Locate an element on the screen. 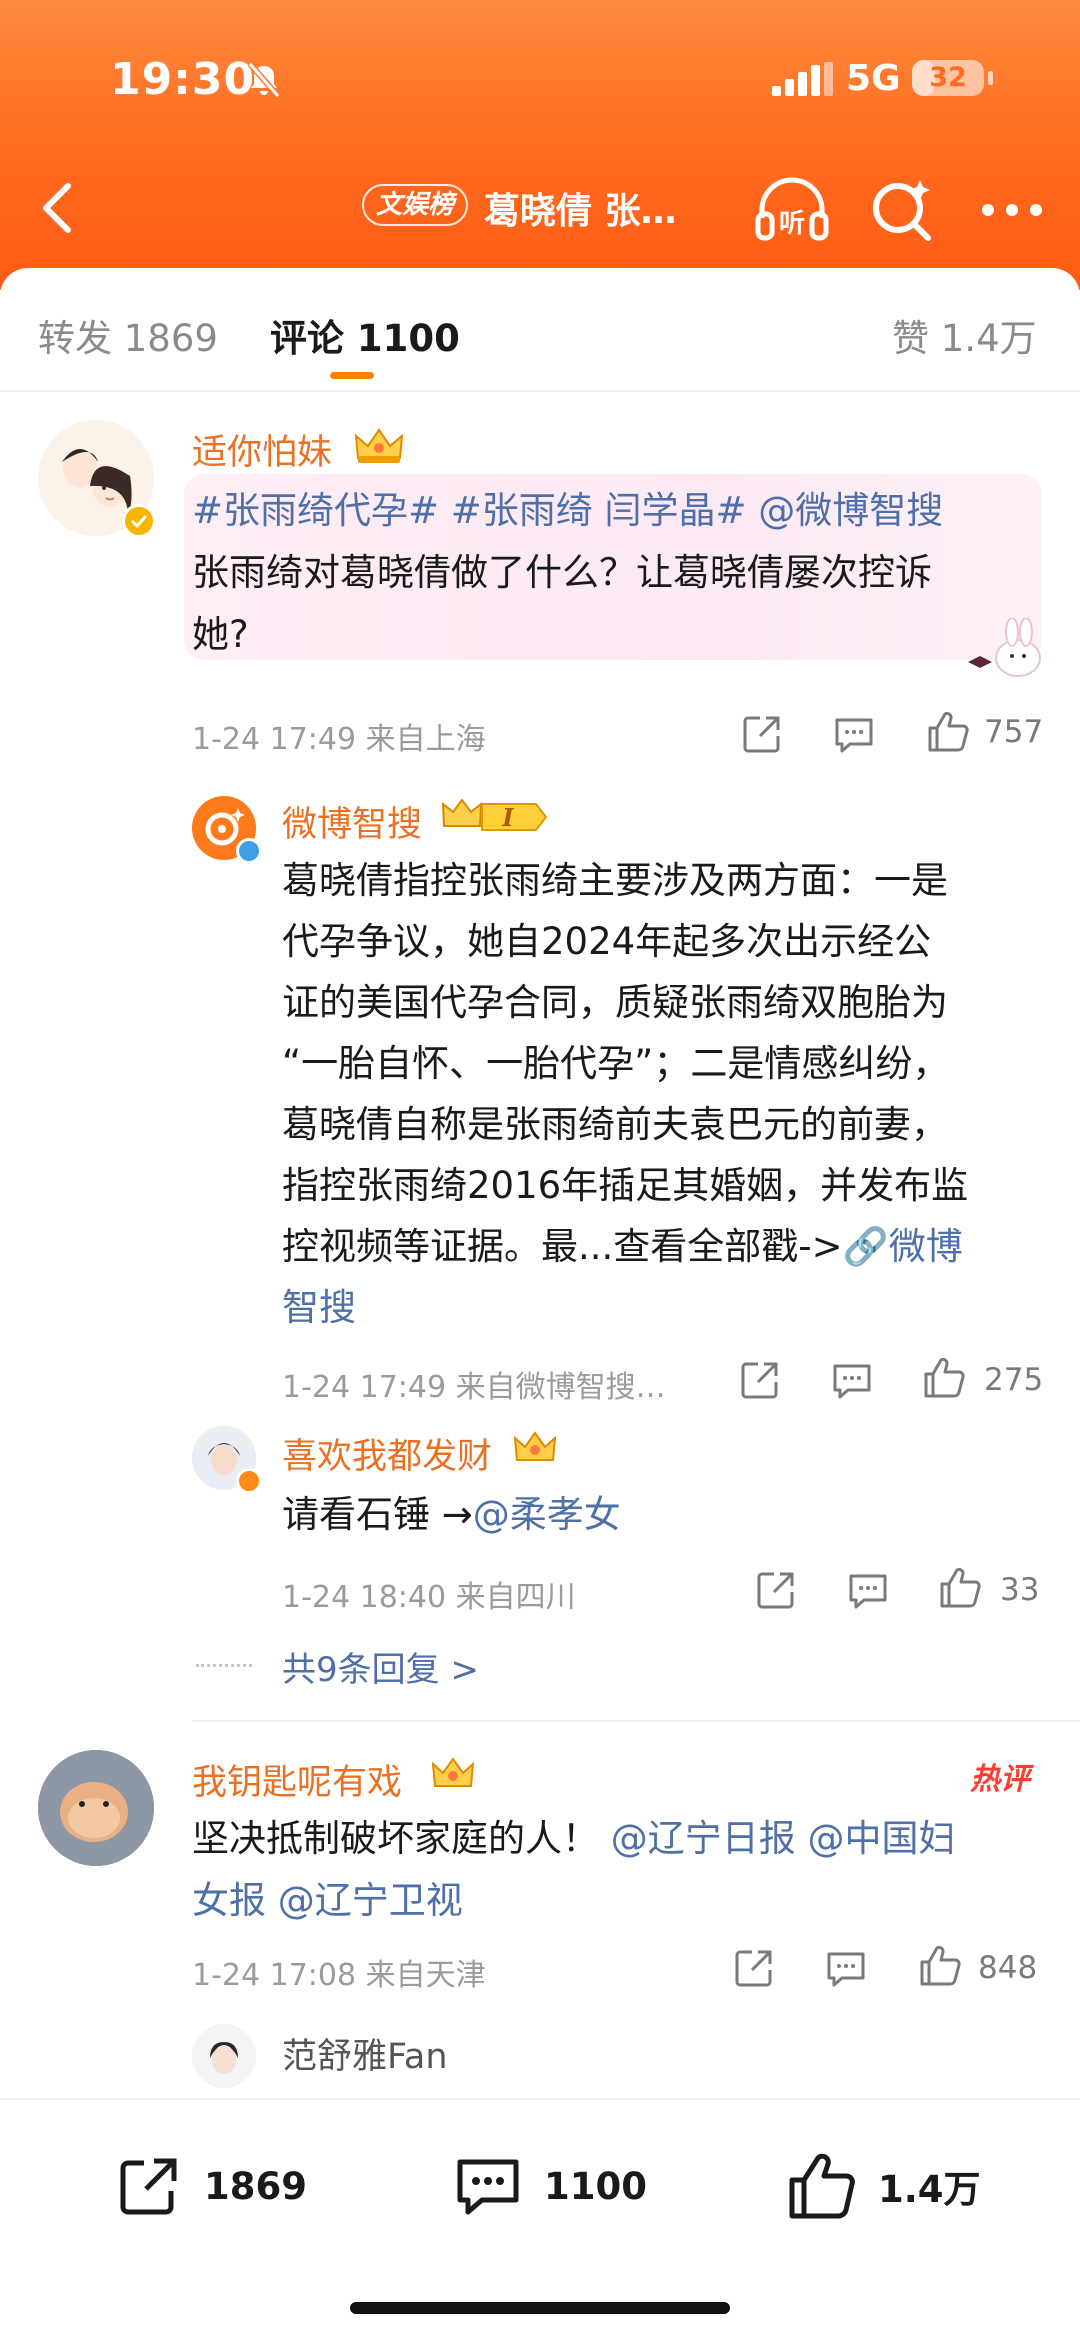  home-indicator is located at coordinates (540, 2308).